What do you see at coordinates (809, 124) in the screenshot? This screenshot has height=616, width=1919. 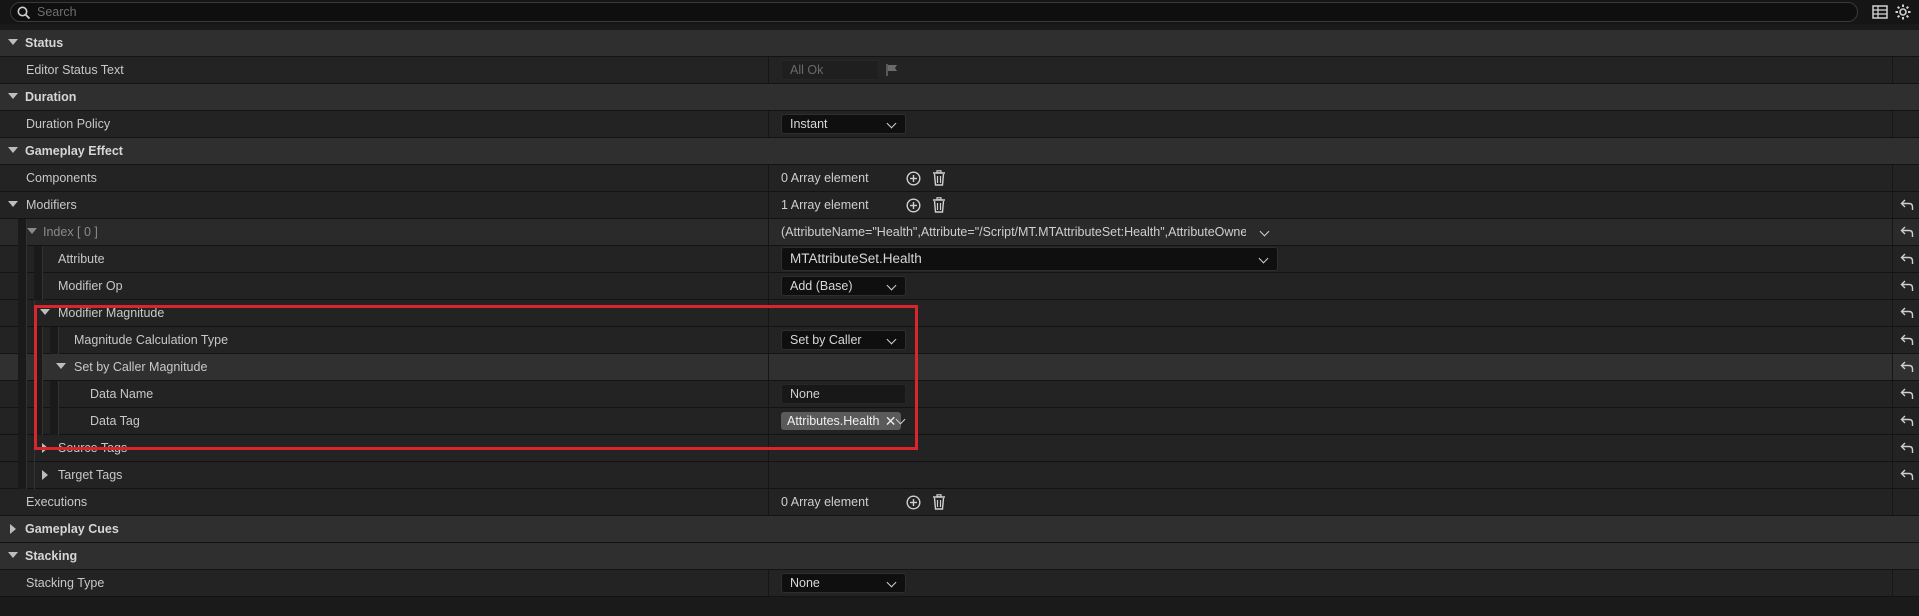 I see `dropdown-value: Instant` at bounding box center [809, 124].